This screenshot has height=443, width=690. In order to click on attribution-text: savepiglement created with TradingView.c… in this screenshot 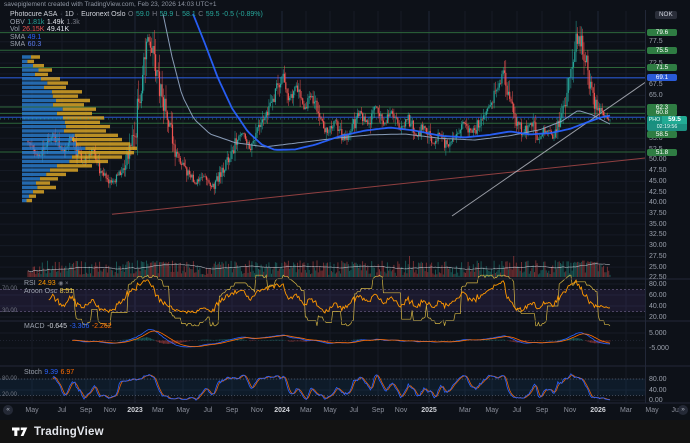, I will do `click(110, 4)`.